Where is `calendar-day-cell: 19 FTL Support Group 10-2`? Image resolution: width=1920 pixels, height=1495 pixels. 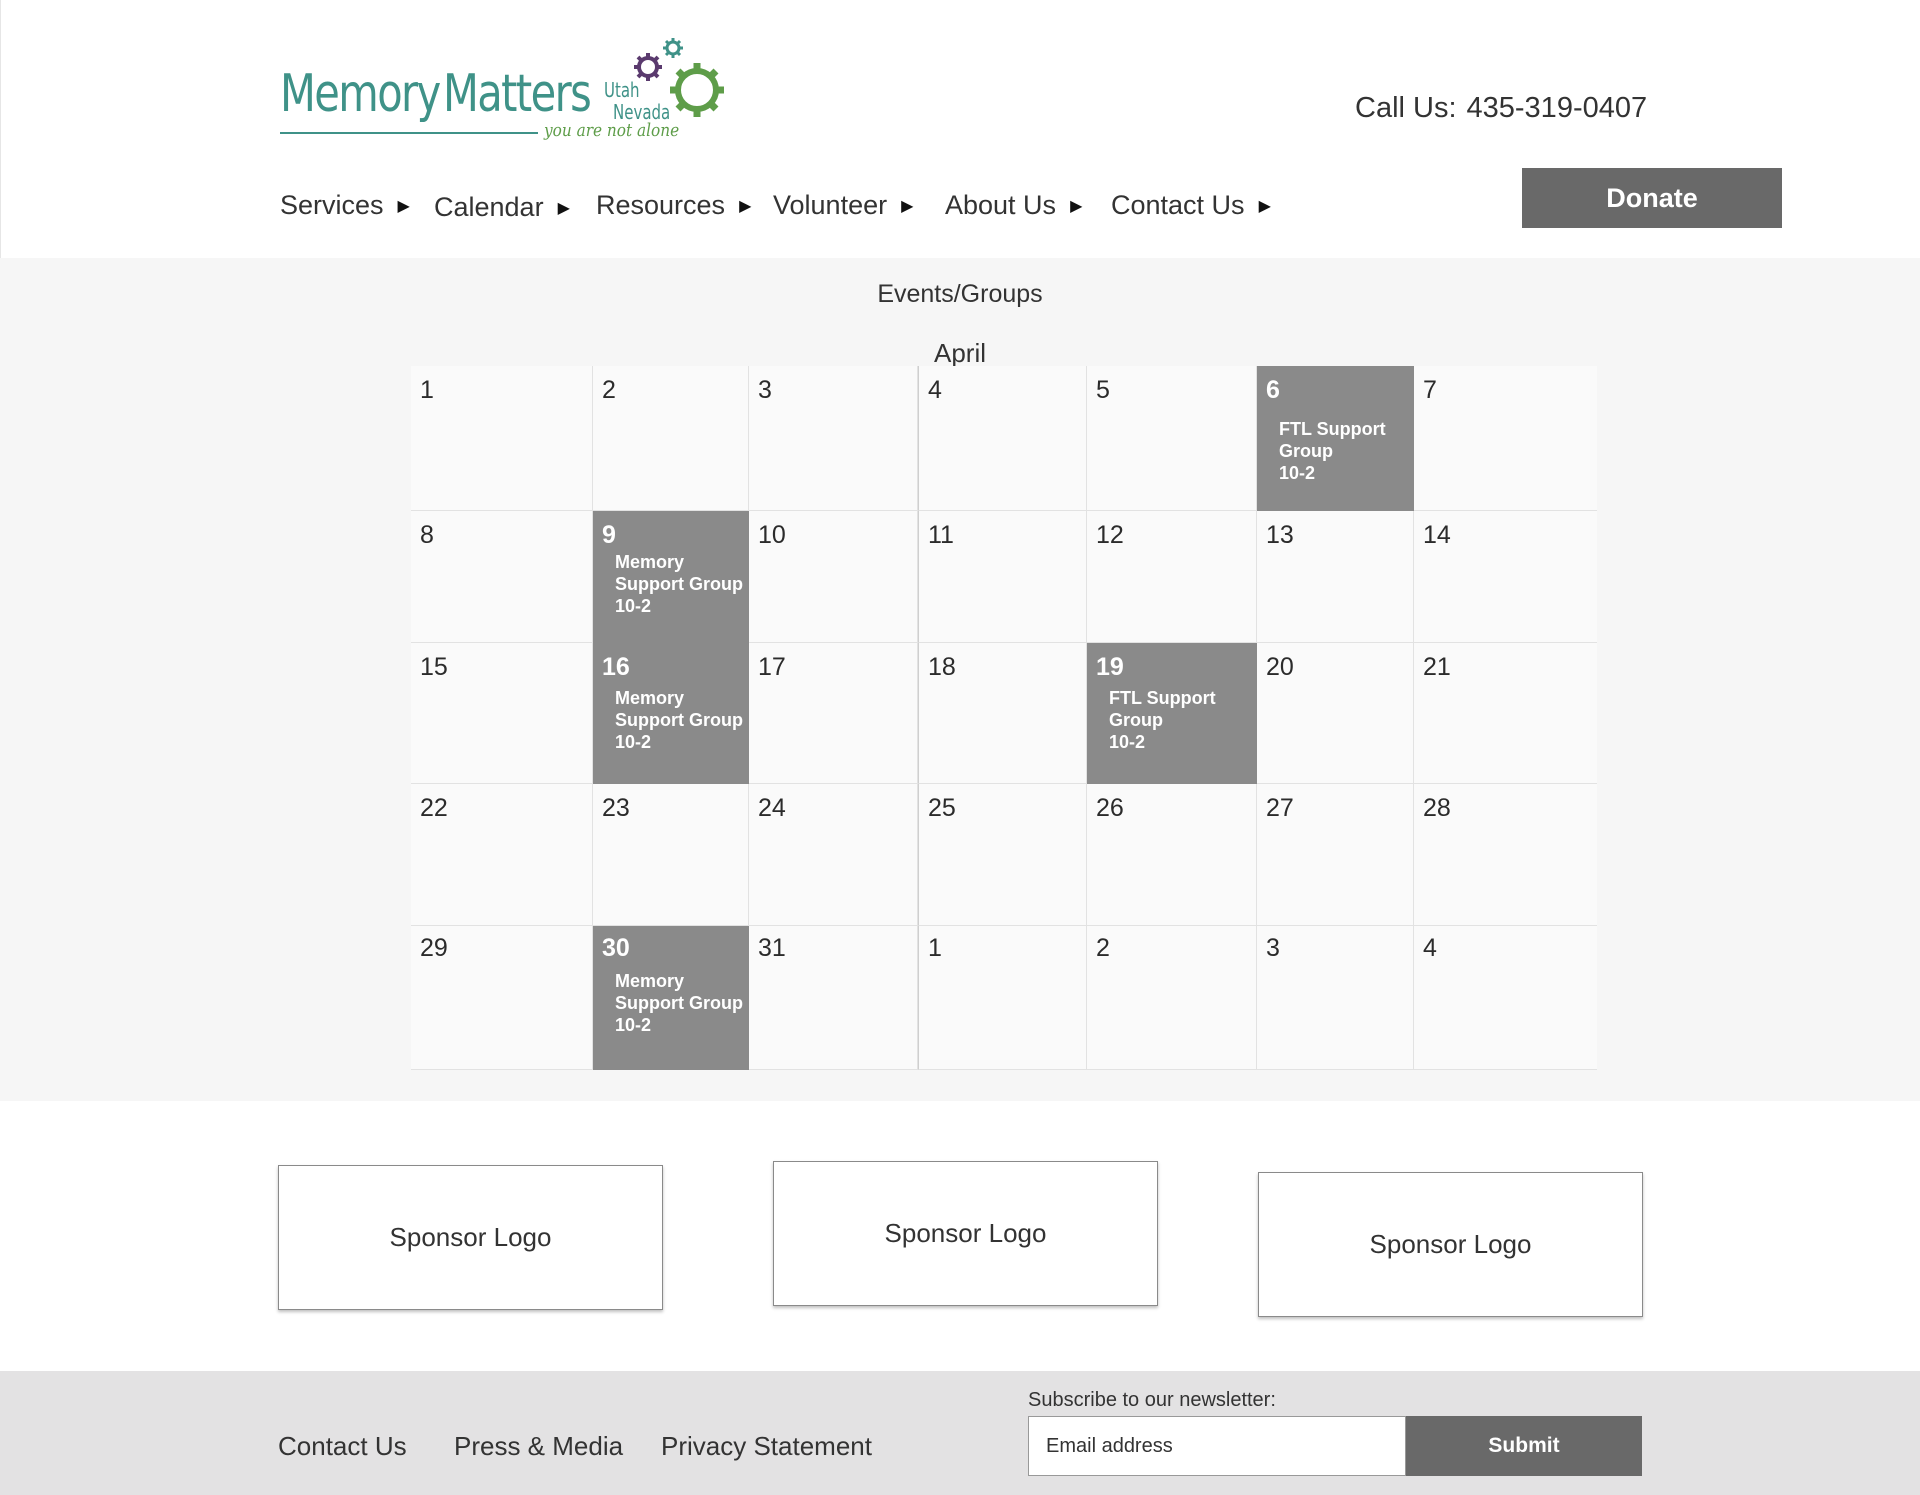
calendar-day-cell: 19 FTL Support Group 10-2 is located at coordinates (1172, 713).